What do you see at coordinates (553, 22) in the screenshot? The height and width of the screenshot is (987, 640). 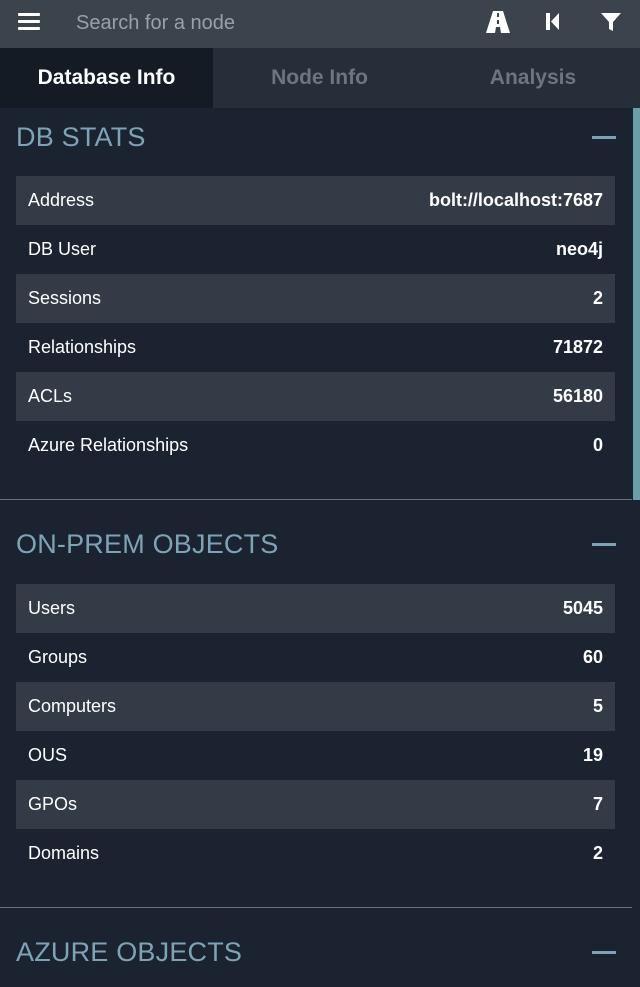 I see `back-icon` at bounding box center [553, 22].